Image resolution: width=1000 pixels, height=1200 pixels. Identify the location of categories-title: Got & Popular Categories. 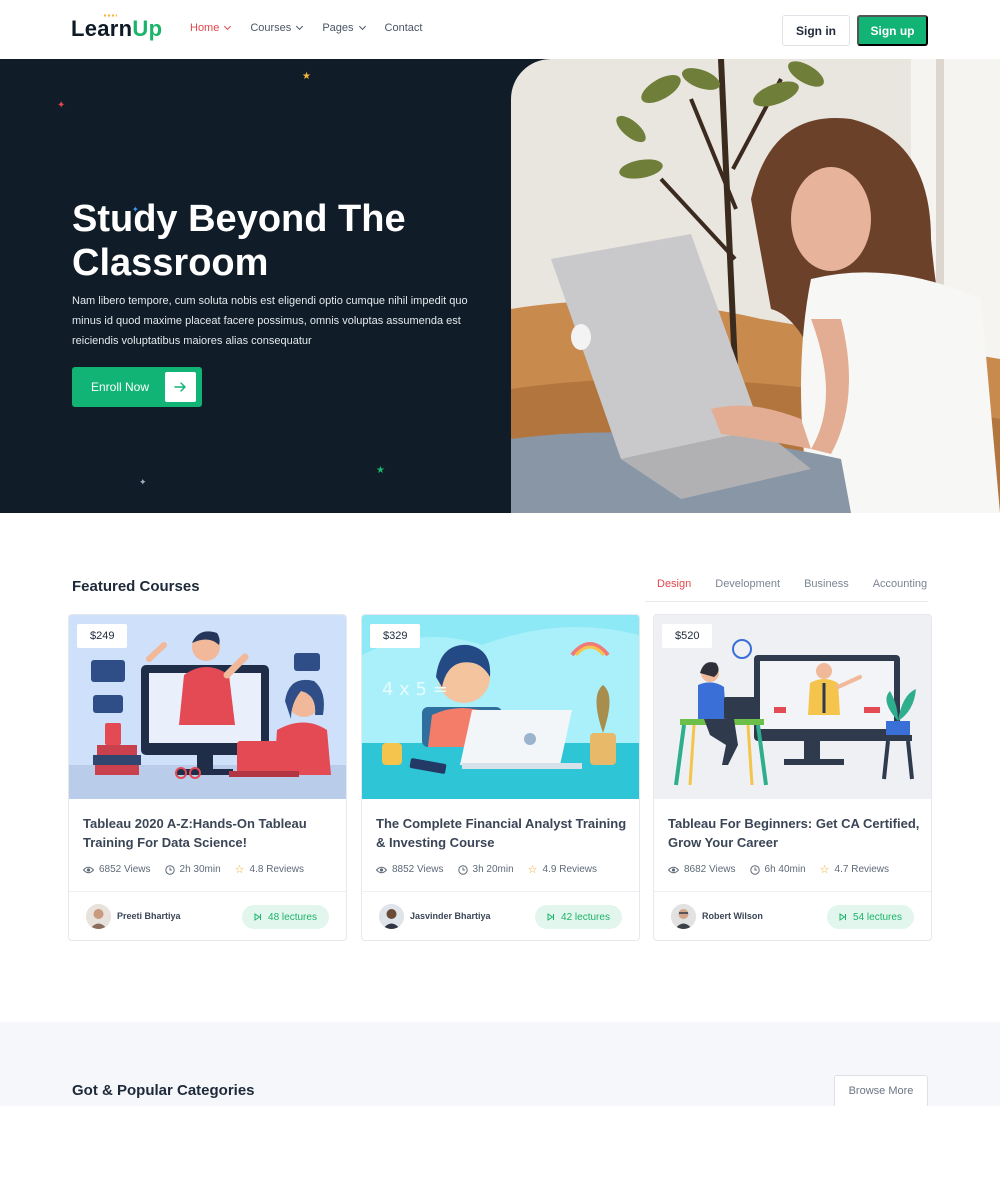
(163, 1090).